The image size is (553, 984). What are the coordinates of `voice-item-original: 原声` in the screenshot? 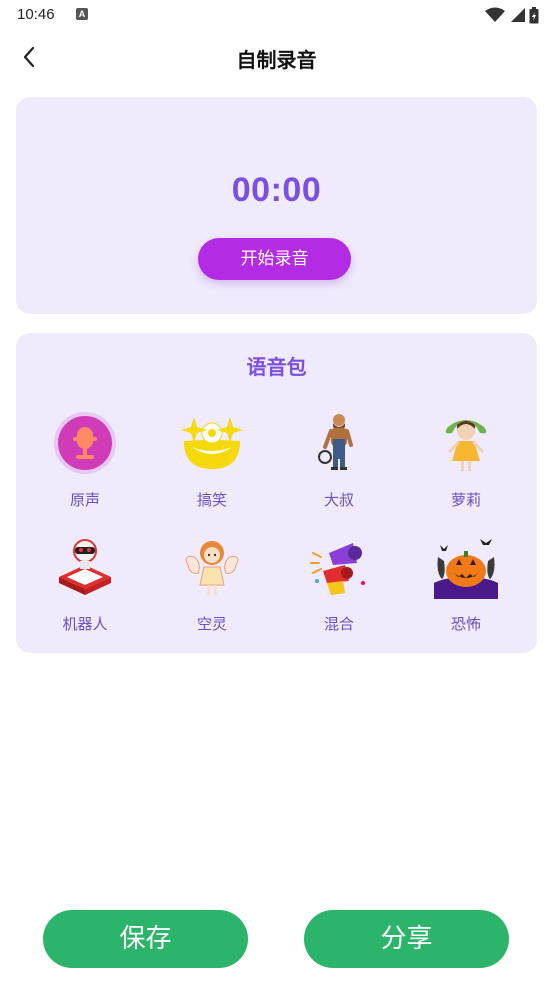 It's located at (85, 466).